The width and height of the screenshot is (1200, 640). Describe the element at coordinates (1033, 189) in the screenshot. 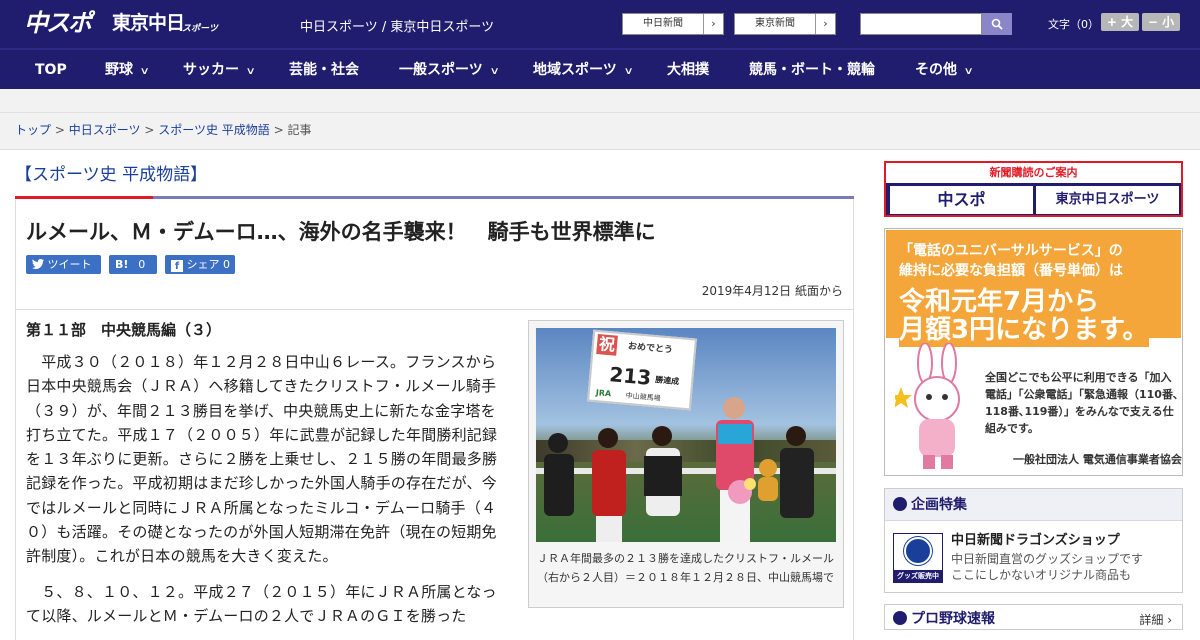

I see `subscribe-banner: 新聞購読のご案内 中スポ 東京中日スポーツ` at that location.